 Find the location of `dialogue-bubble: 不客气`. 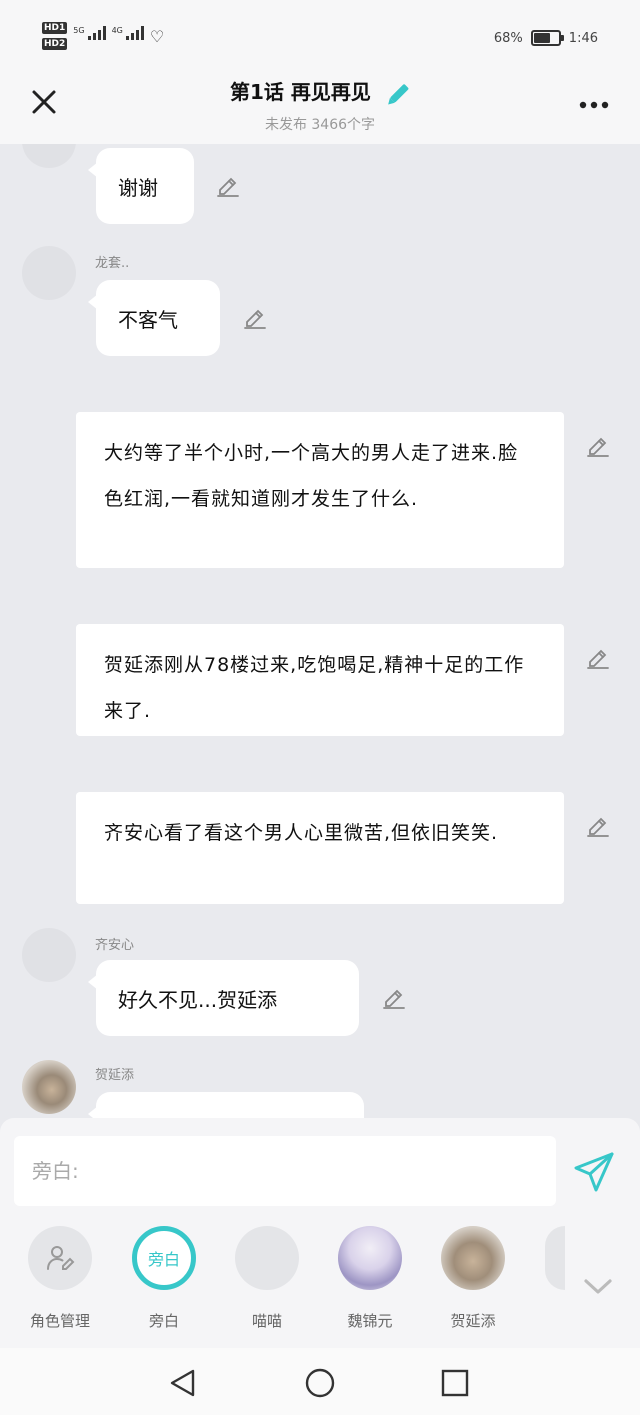

dialogue-bubble: 不客气 is located at coordinates (154, 318).